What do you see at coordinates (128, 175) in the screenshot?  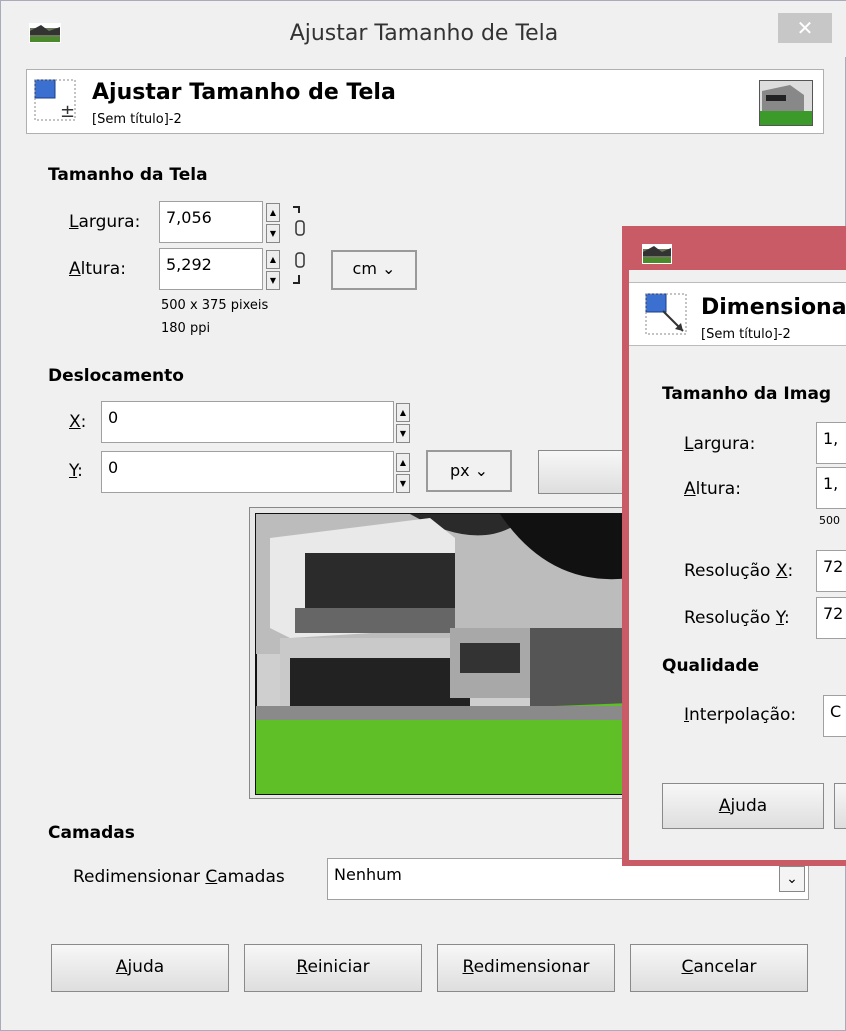 I see `canvas-size-section-title: Tamanho da Tela` at bounding box center [128, 175].